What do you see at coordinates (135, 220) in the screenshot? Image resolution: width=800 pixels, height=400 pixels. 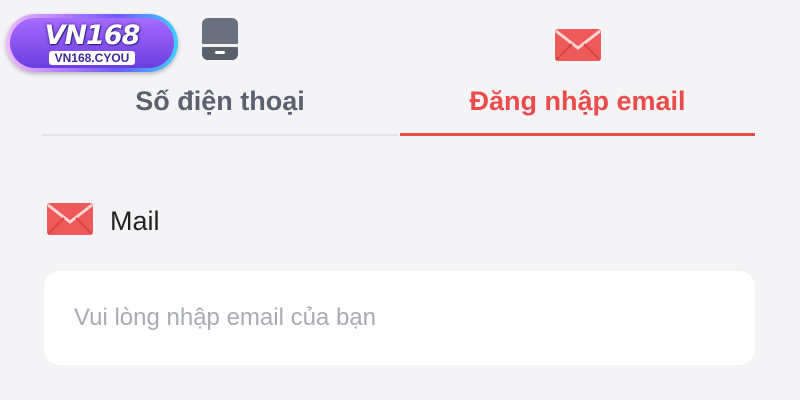 I see `email-field-label-text: Mail` at bounding box center [135, 220].